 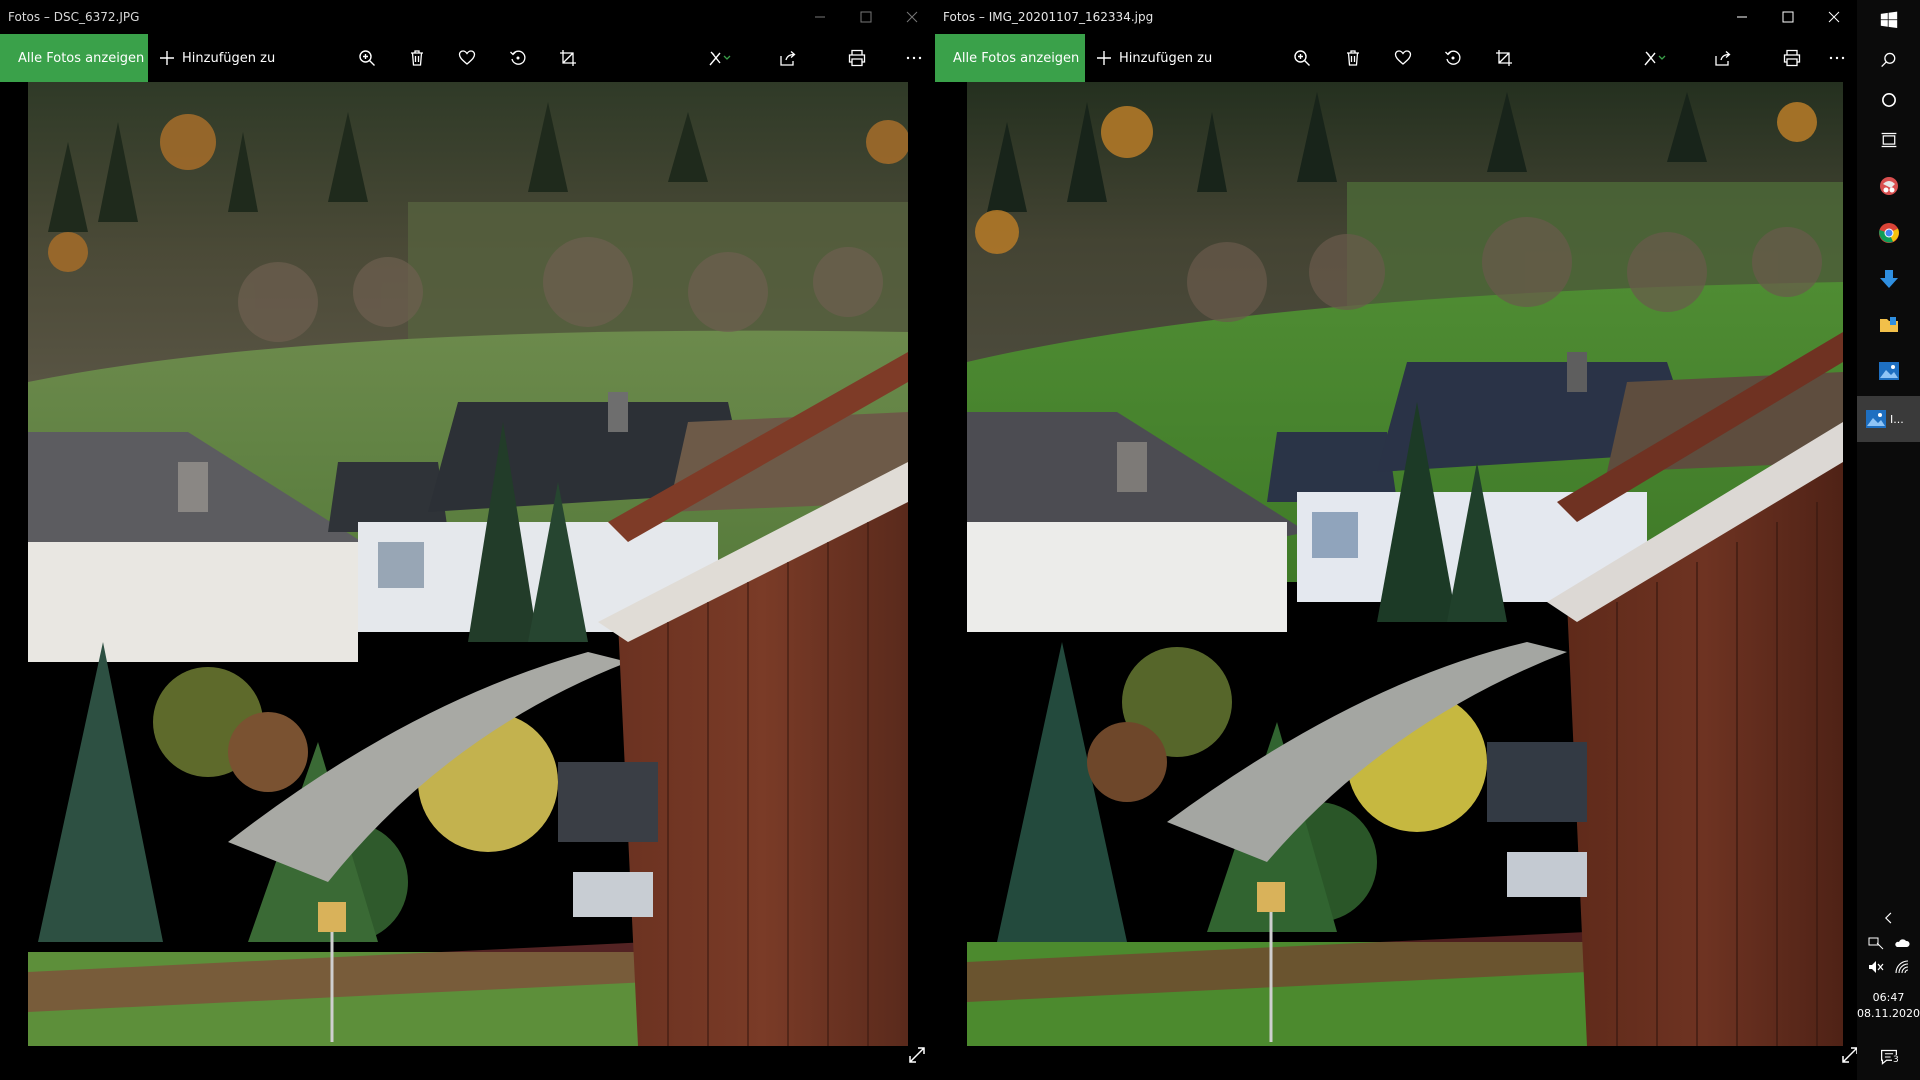 What do you see at coordinates (1902, 943) in the screenshot?
I see `onedrive-cloud-icon` at bounding box center [1902, 943].